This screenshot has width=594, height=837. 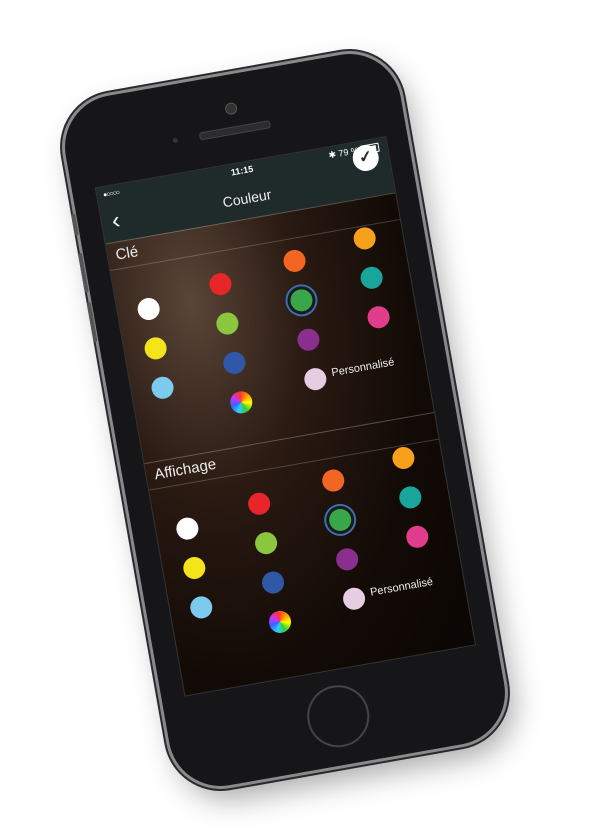 I want to click on earpiece-speaker, so click(x=235, y=130).